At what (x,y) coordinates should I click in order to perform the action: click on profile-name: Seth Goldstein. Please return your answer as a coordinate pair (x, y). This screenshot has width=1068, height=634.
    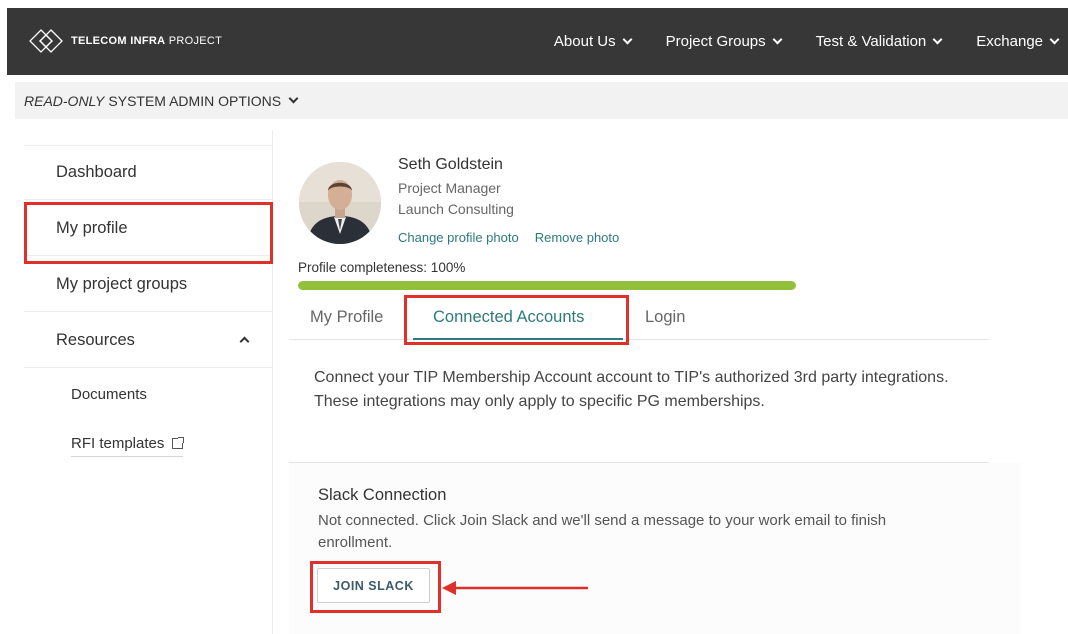
    Looking at the image, I should click on (450, 164).